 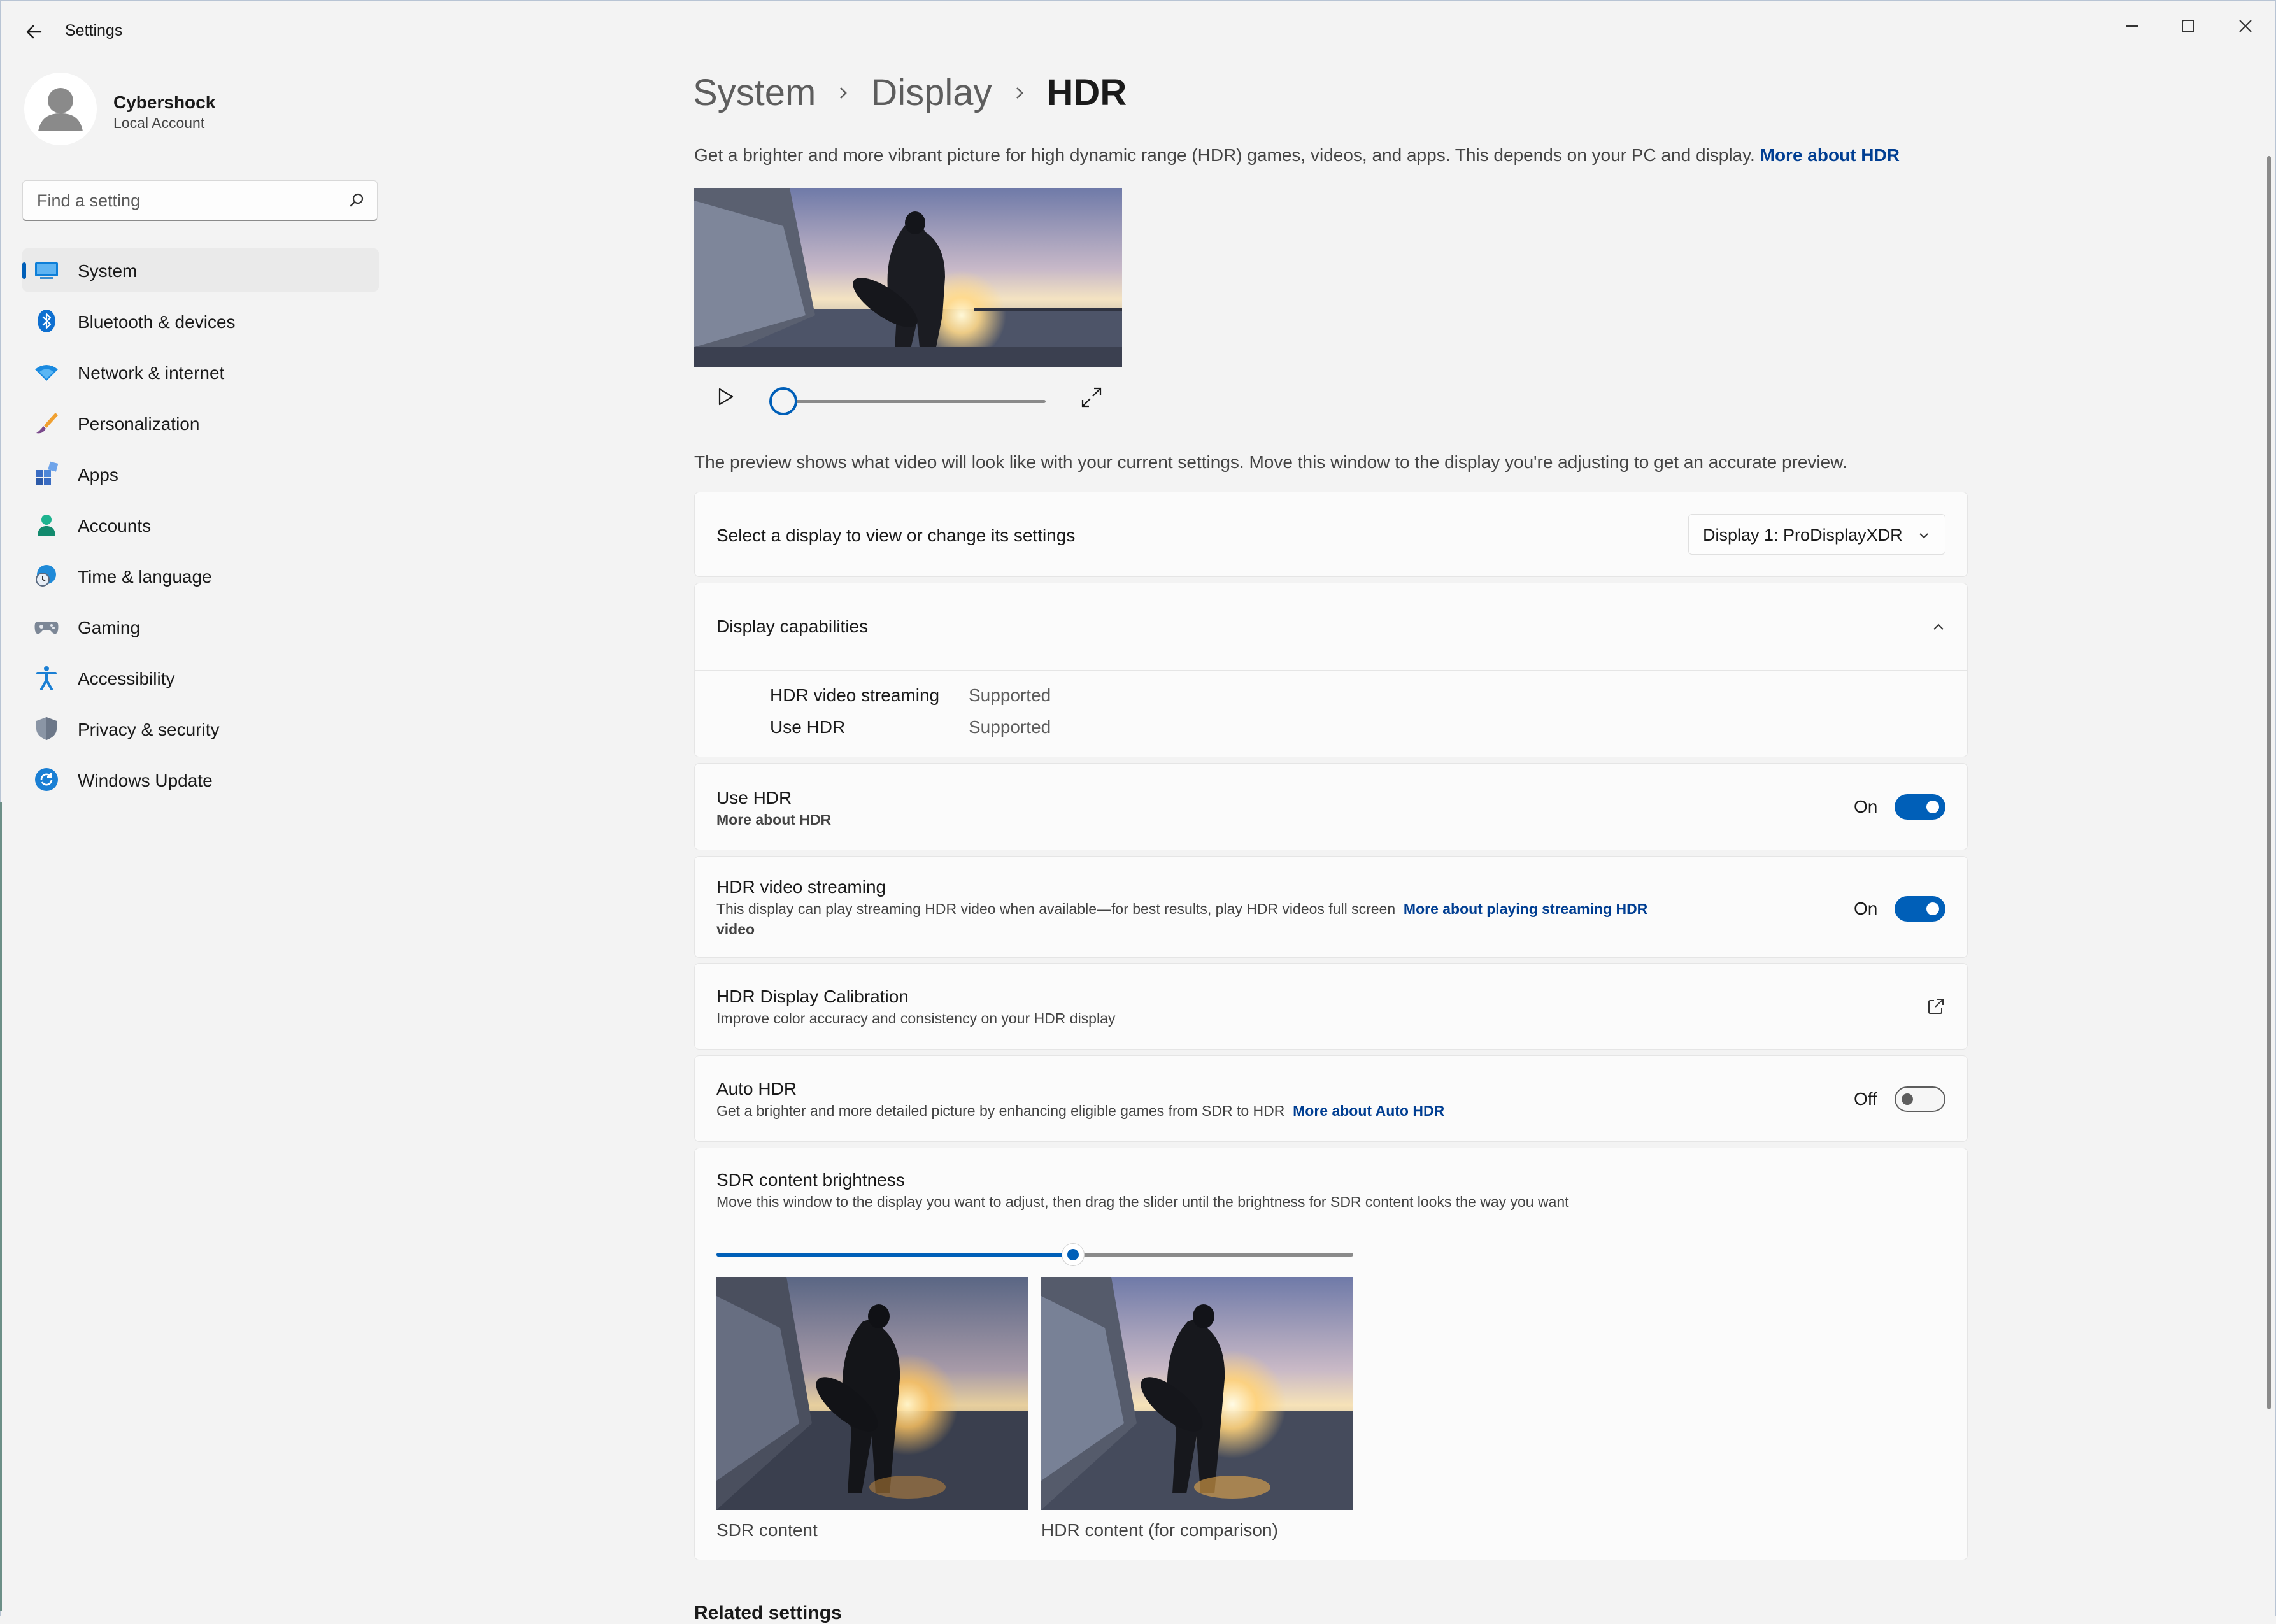 What do you see at coordinates (47, 525) in the screenshot?
I see `accounts-icon` at bounding box center [47, 525].